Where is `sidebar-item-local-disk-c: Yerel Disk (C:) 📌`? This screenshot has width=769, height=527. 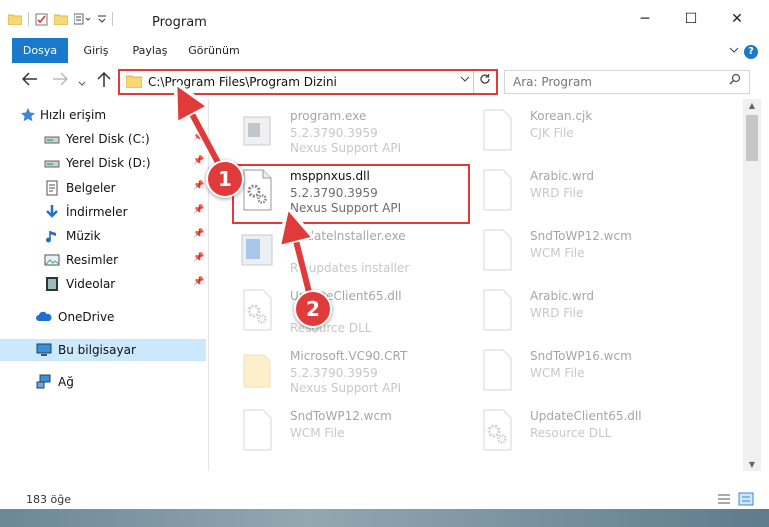
sidebar-item-local-disk-c: Yerel Disk (C:) 📌 is located at coordinates (103, 139).